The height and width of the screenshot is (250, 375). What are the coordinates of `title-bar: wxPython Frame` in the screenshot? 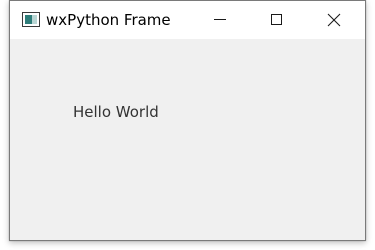 It's located at (187, 20).